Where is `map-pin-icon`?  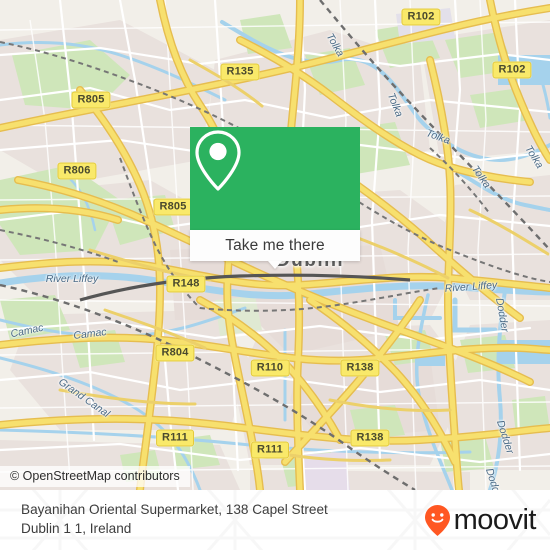
map-pin-icon is located at coordinates (218, 160).